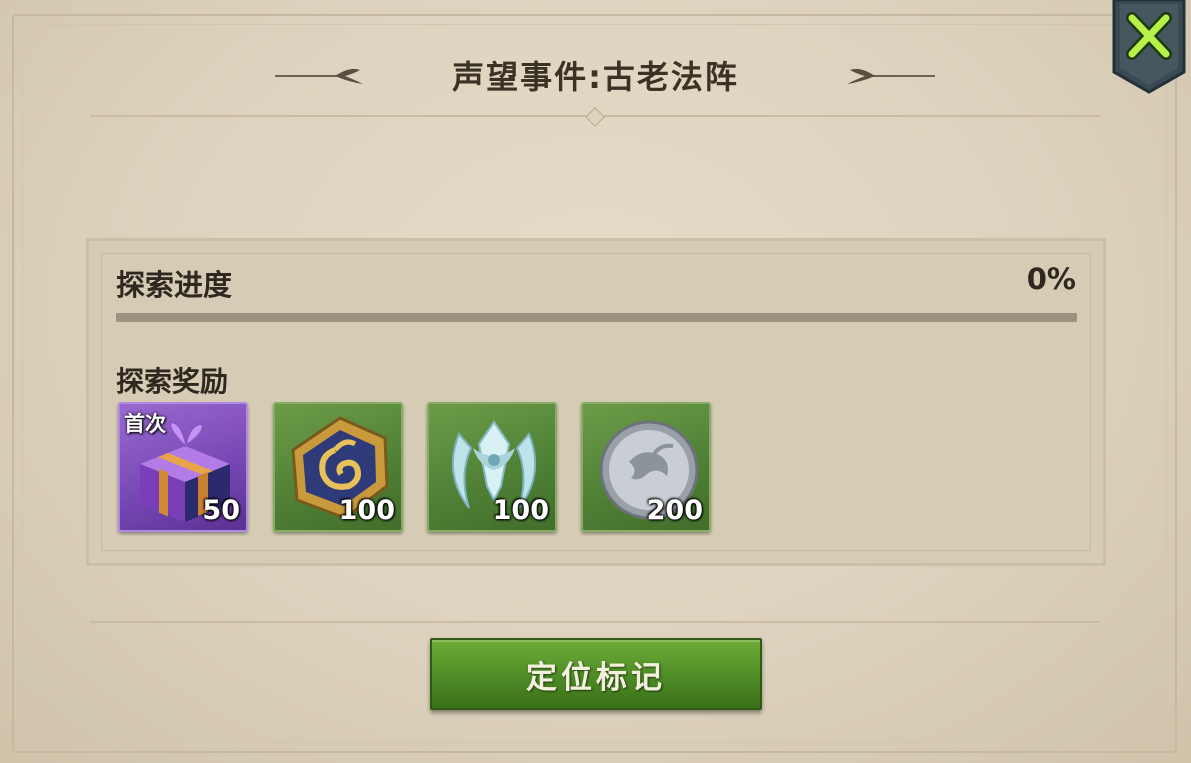 The width and height of the screenshot is (1191, 763). I want to click on title-ornament-right, so click(891, 76).